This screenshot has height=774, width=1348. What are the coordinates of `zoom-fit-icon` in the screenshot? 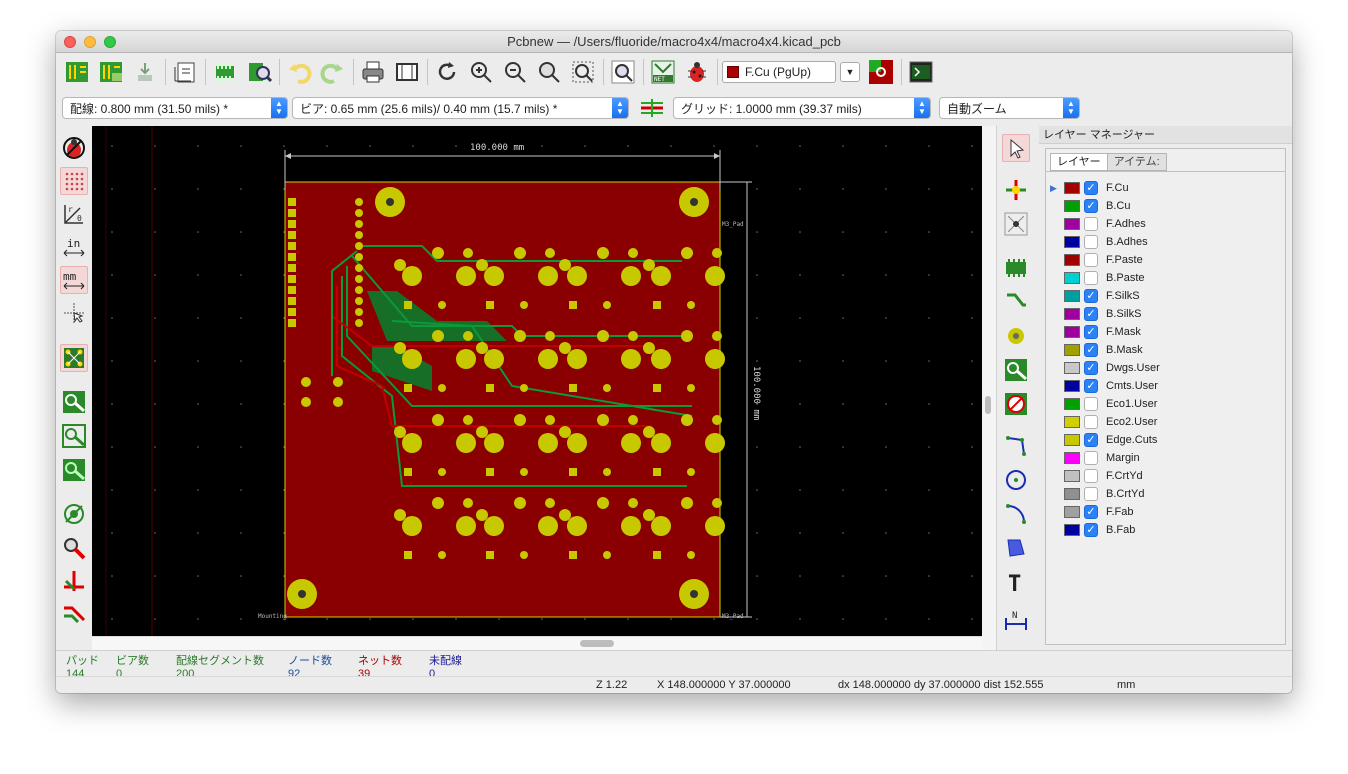 It's located at (549, 72).